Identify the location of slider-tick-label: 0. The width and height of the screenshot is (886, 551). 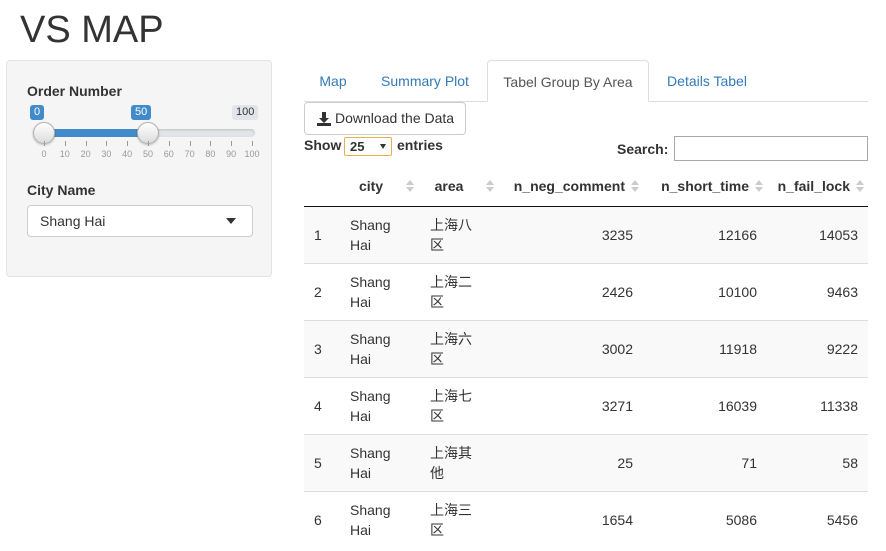
(44, 154).